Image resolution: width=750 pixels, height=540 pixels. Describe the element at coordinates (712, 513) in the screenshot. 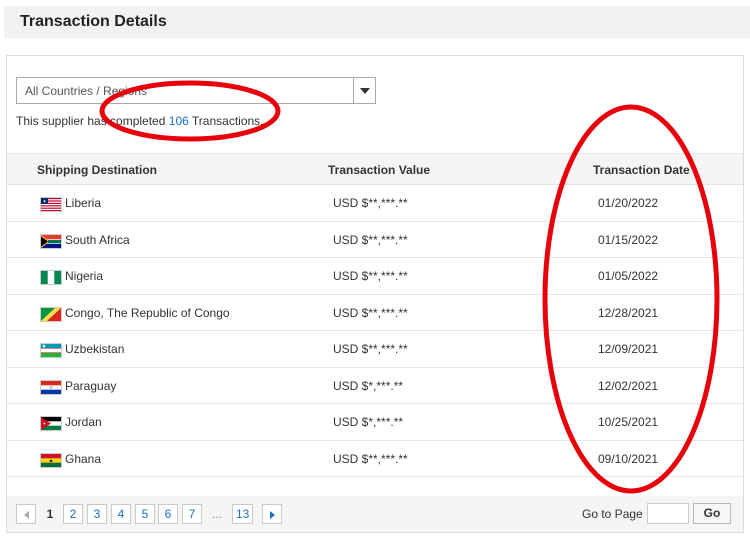

I see `go-button: Go` at that location.